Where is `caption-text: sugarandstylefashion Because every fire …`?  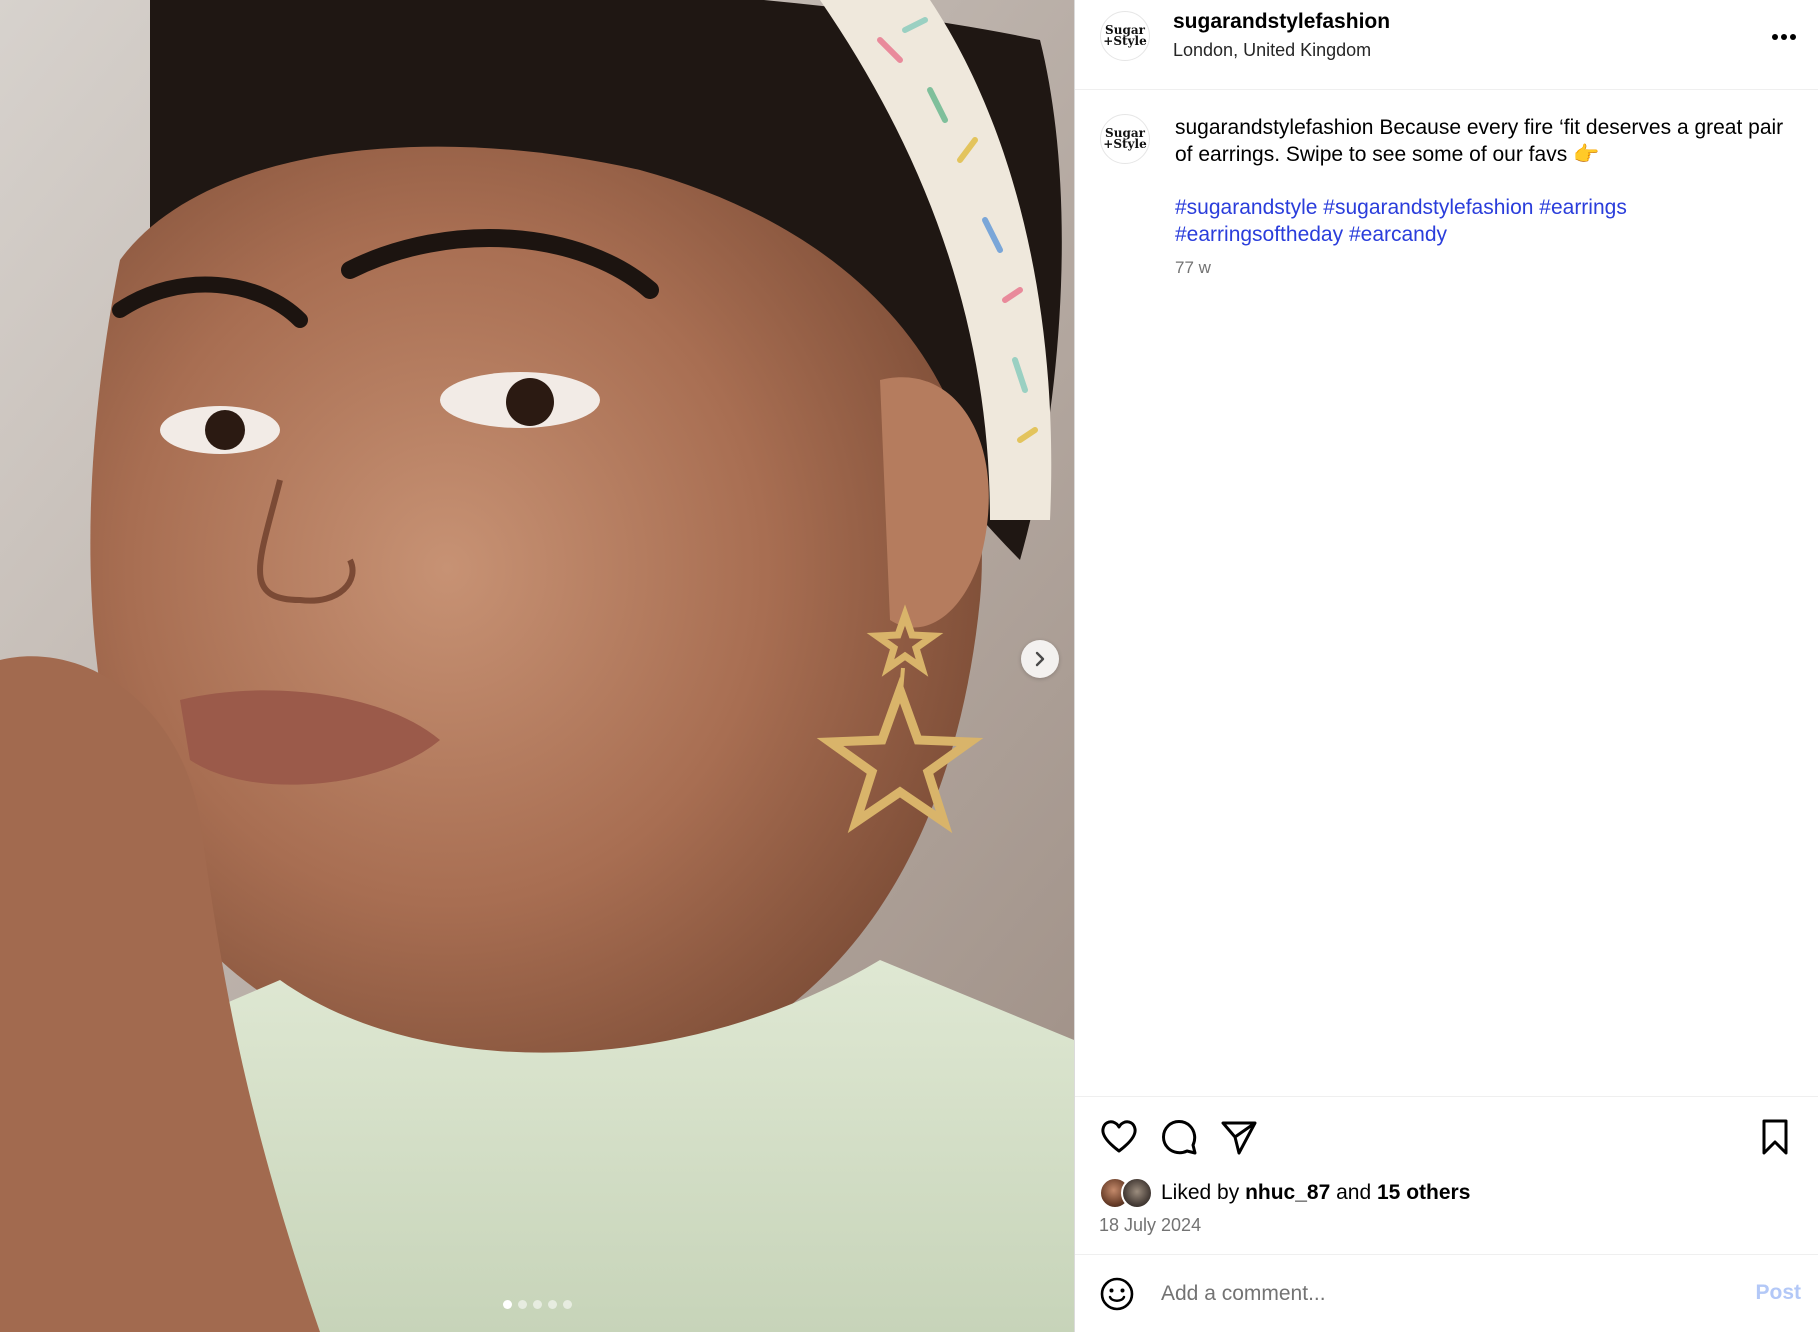 caption-text: sugarandstylefashion Because every fire … is located at coordinates (1485, 141).